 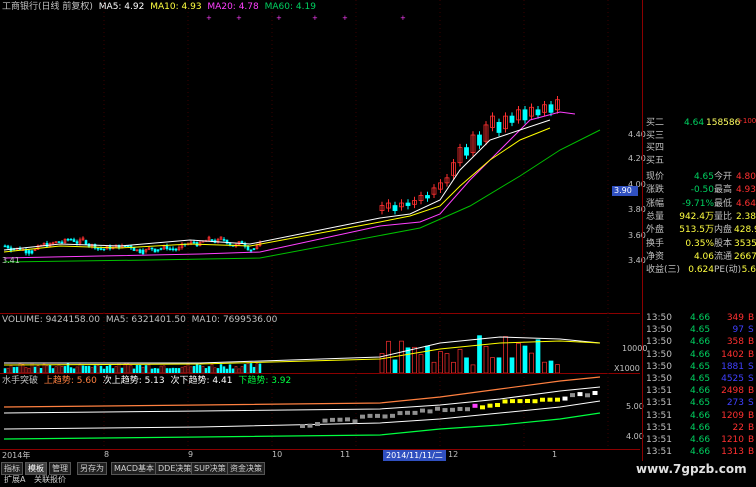 What do you see at coordinates (701, 230) in the screenshot?
I see `quote-row: 外盘 513.5万内盘428.9万` at bounding box center [701, 230].